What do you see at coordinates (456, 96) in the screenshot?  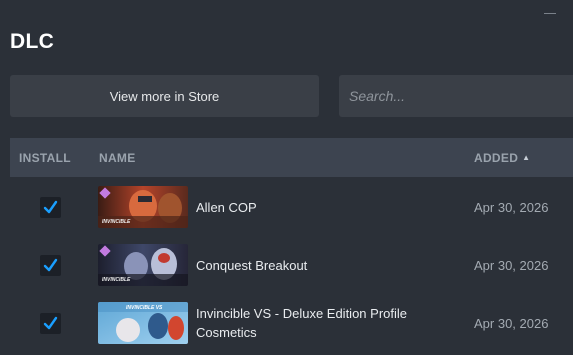 I see `search-input` at bounding box center [456, 96].